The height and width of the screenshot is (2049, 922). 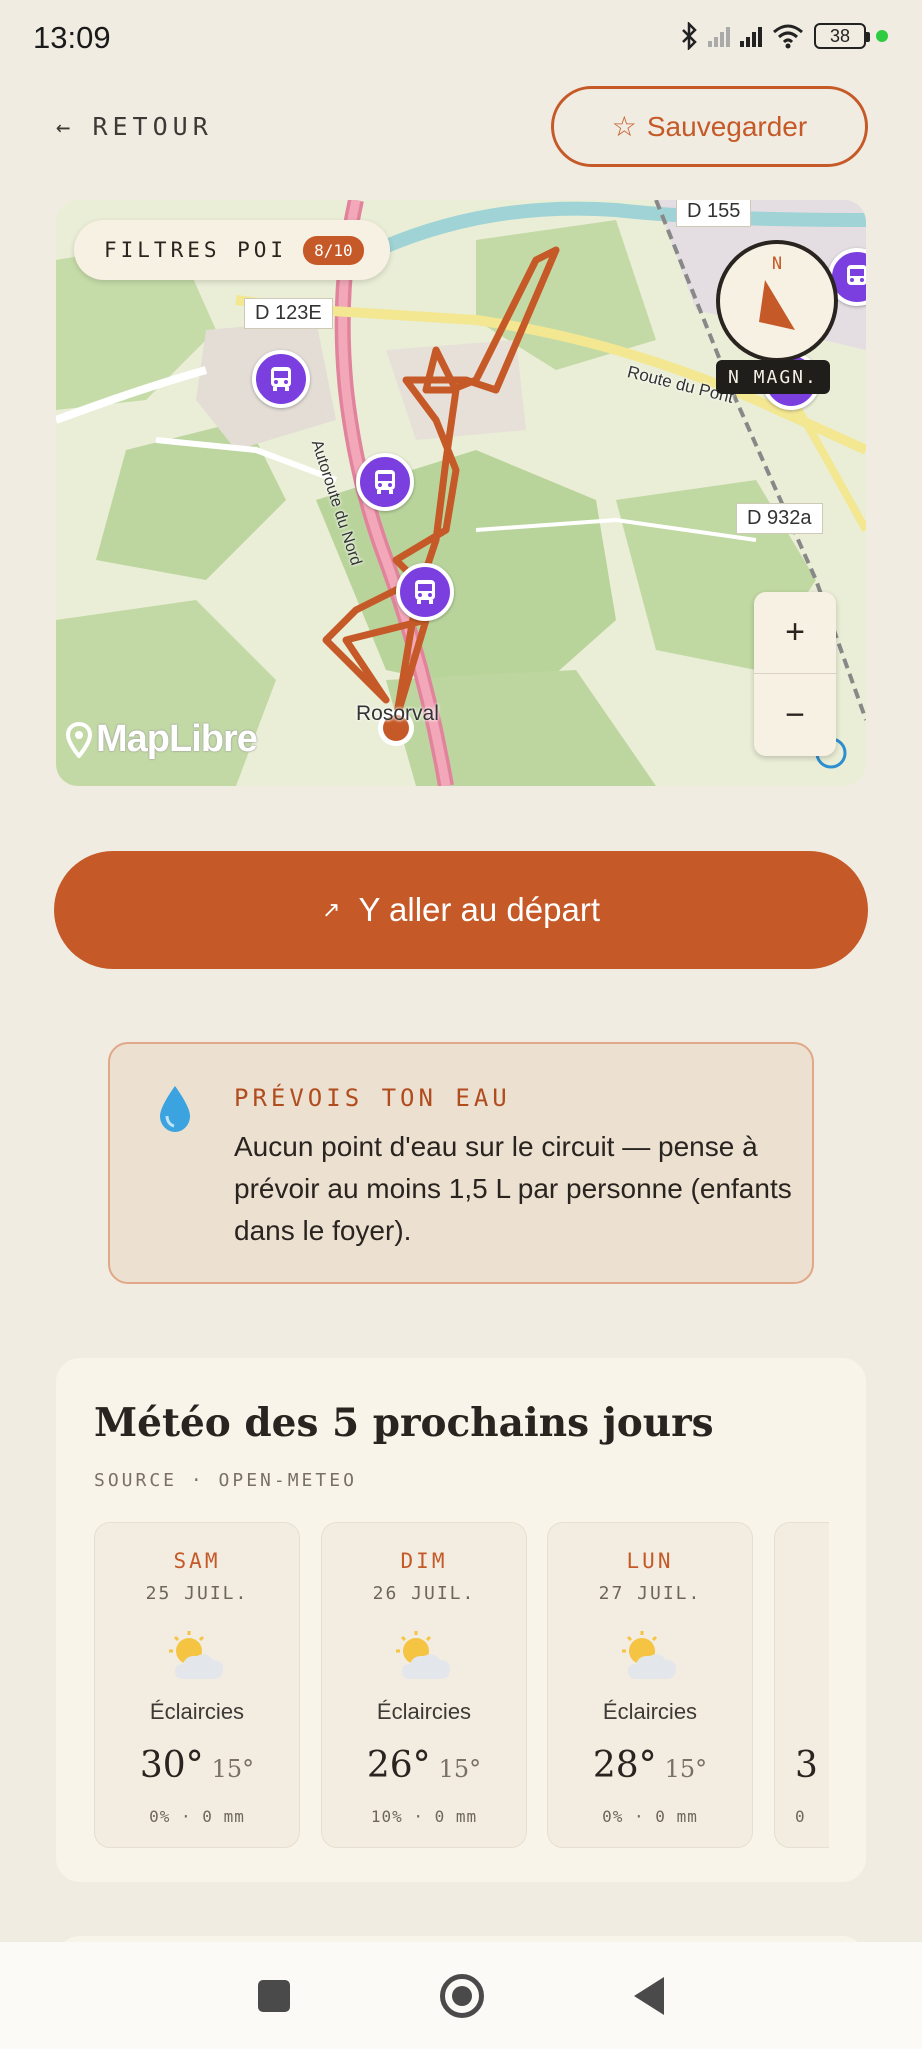 What do you see at coordinates (689, 36) in the screenshot?
I see `bluetooth-icon` at bounding box center [689, 36].